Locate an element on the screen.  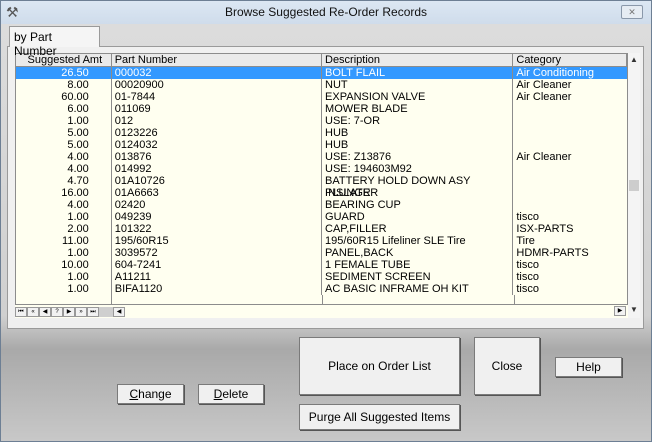
cell-part-number: 3039572 is located at coordinates (217, 253).